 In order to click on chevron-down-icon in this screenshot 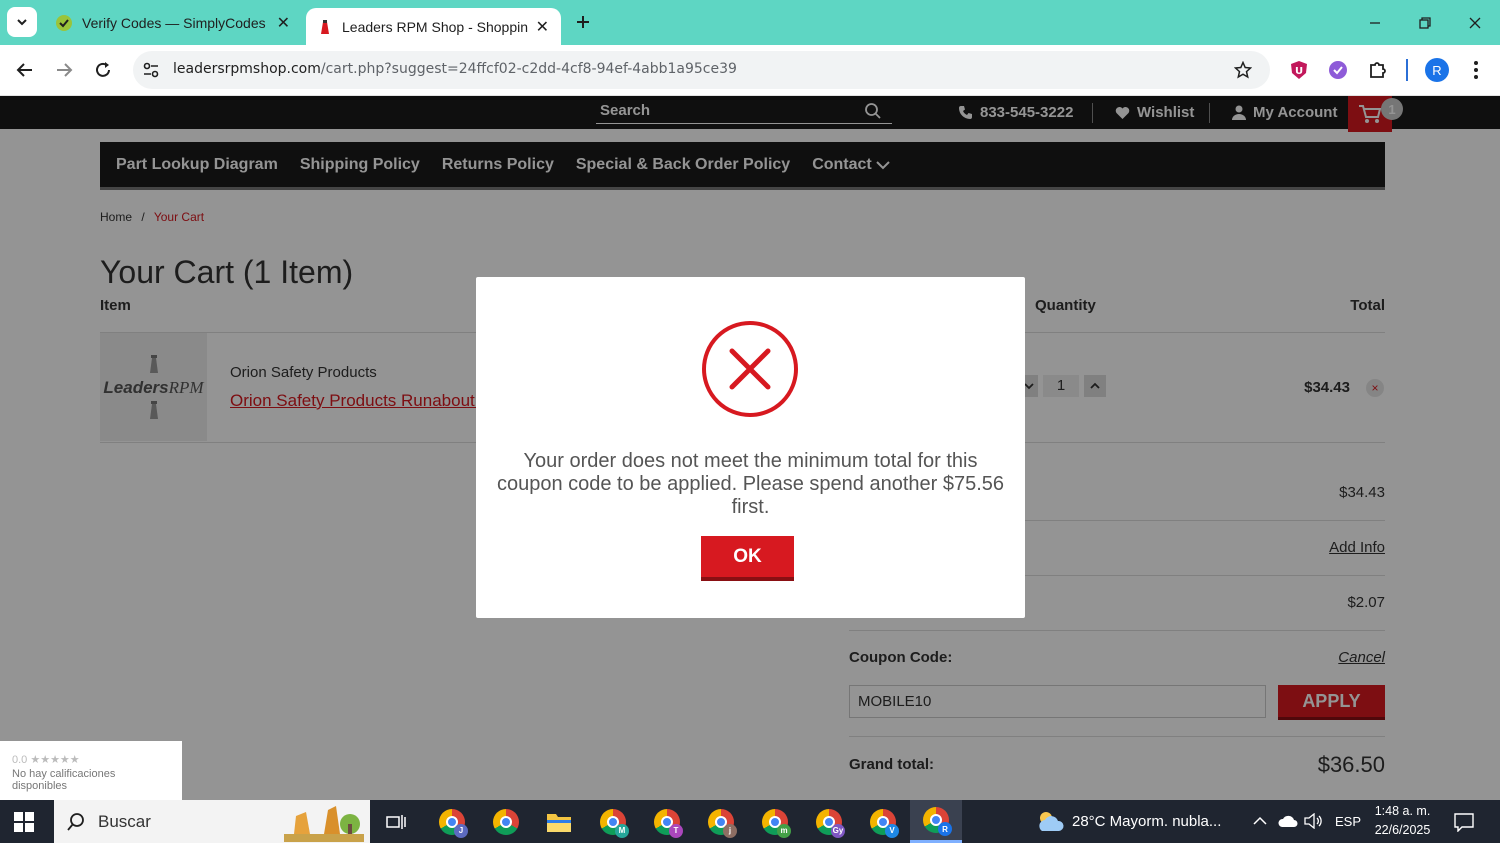, I will do `click(22, 22)`.